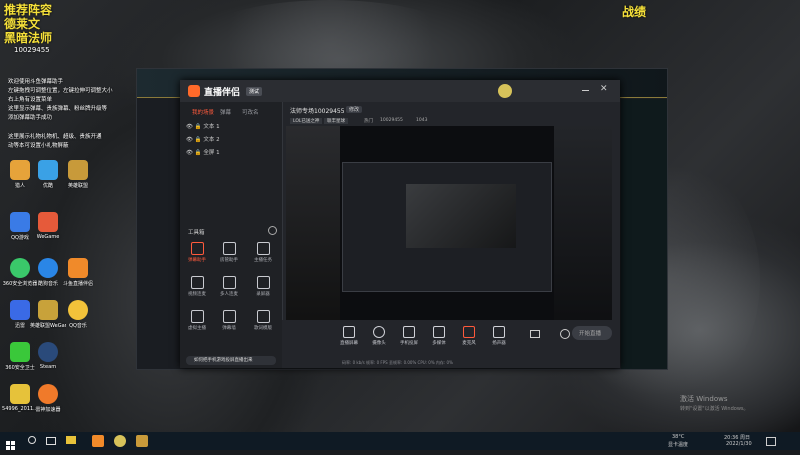 The height and width of the screenshot is (455, 800). I want to click on hunter-icon, so click(20, 170).